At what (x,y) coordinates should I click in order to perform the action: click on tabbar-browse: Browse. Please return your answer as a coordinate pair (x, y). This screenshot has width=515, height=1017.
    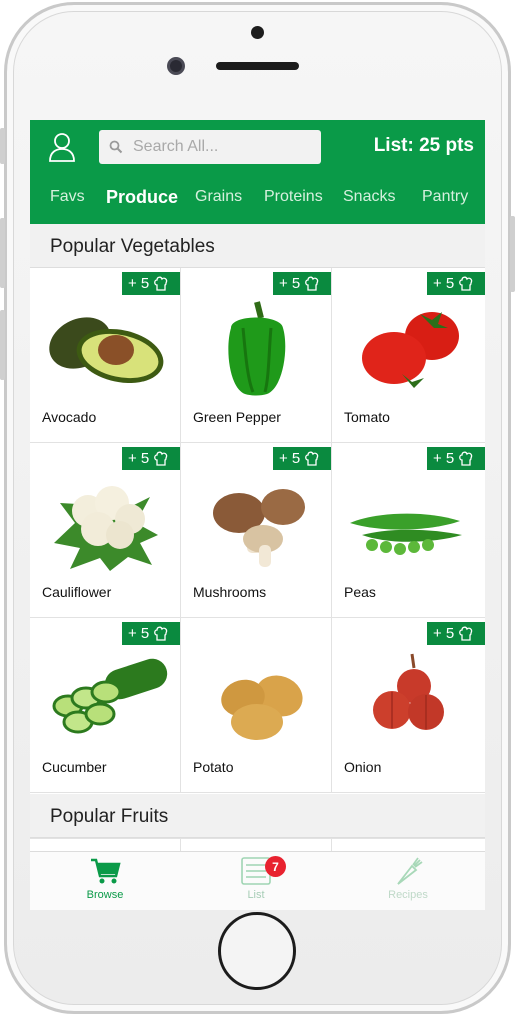
    Looking at the image, I should click on (105, 878).